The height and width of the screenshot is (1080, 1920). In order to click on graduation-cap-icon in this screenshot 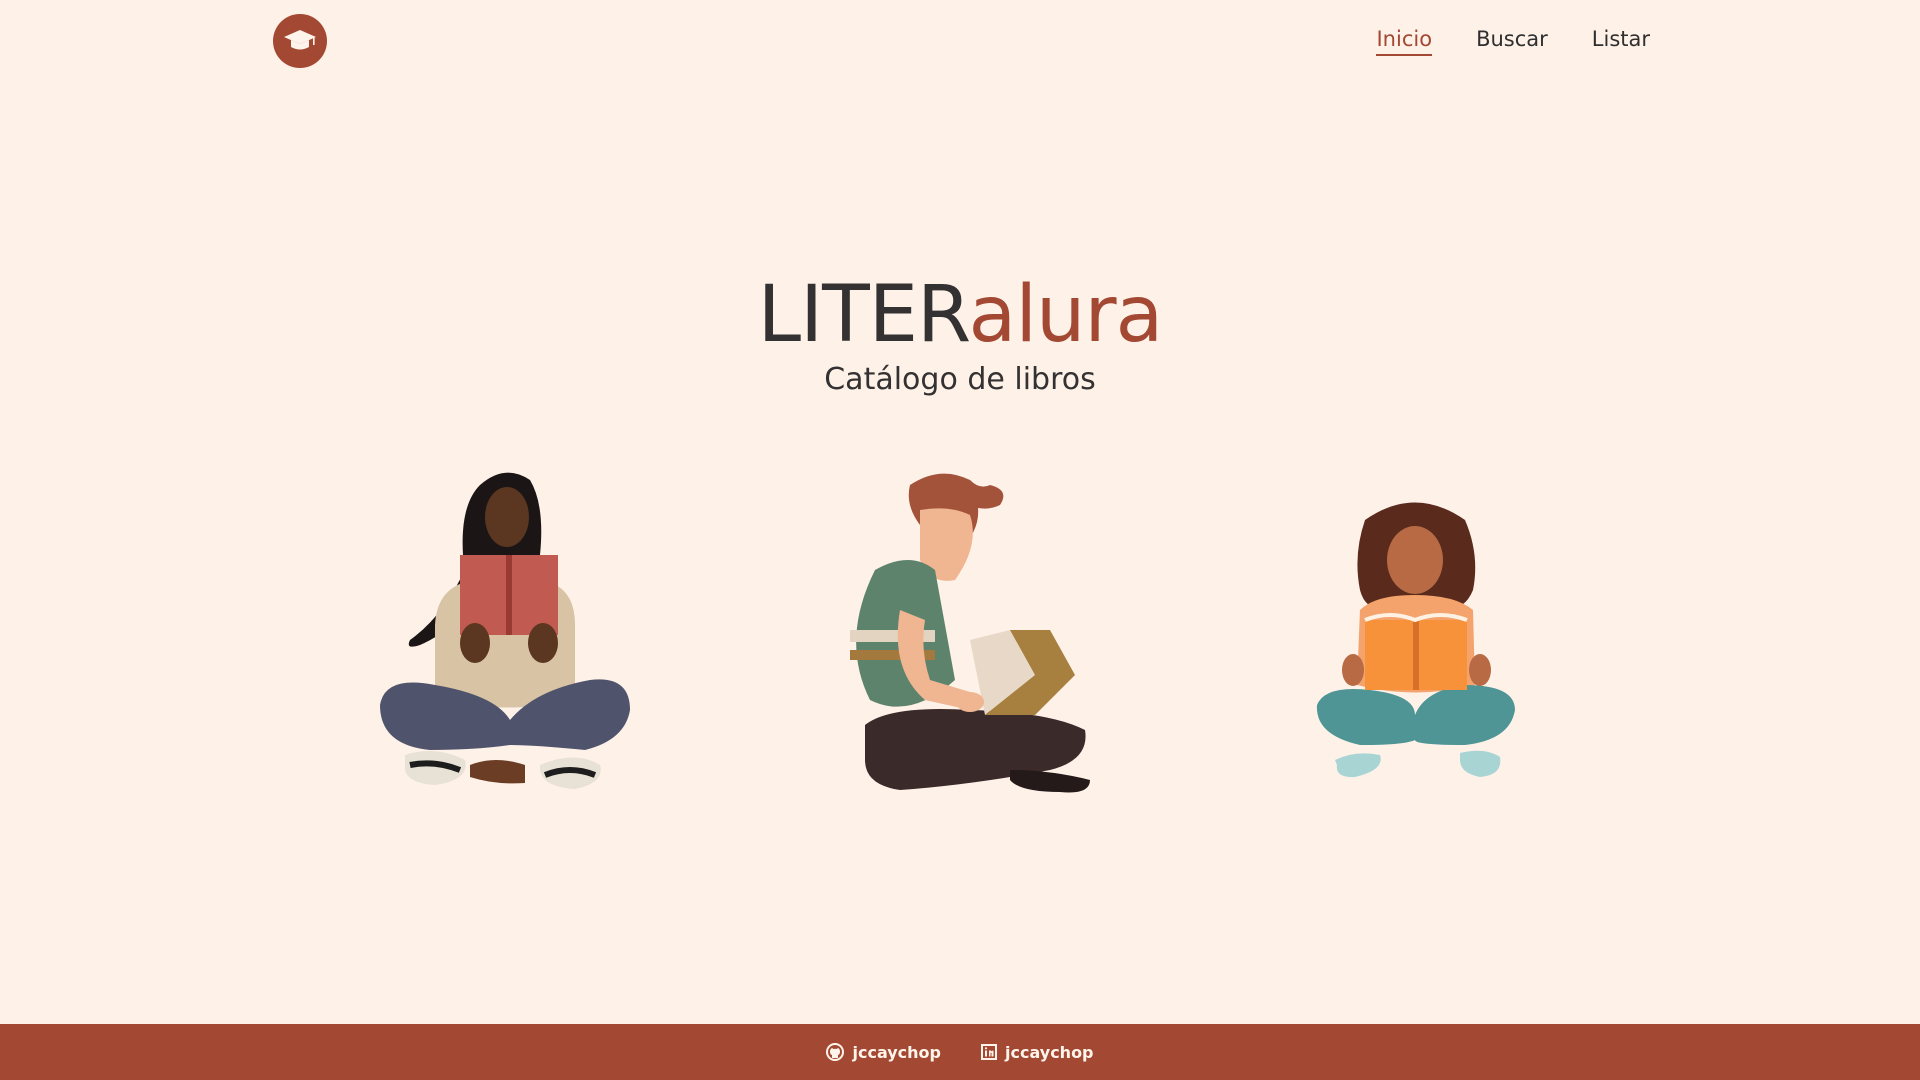, I will do `click(300, 40)`.